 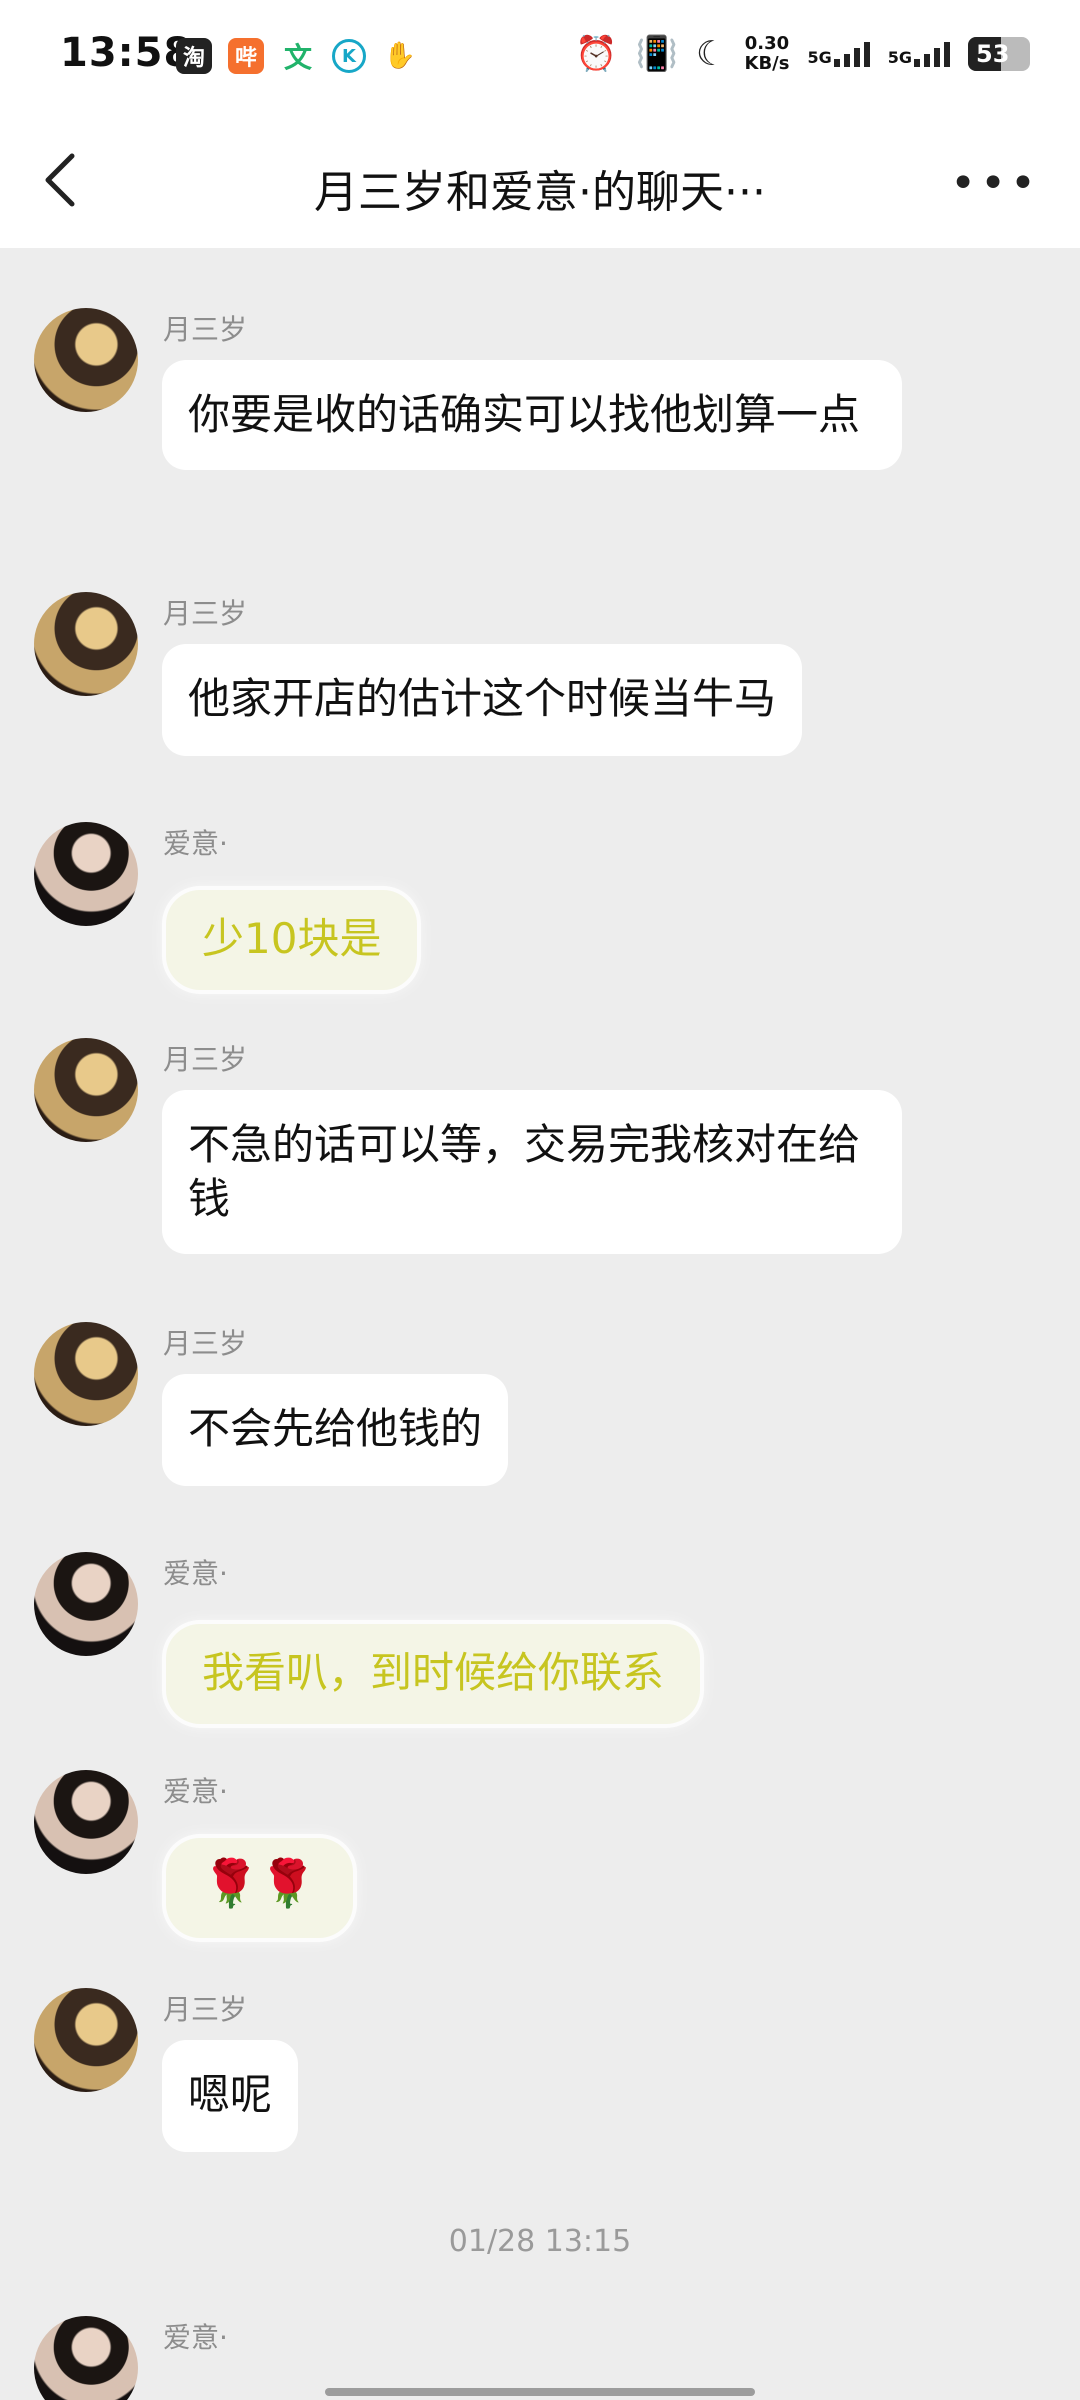 I want to click on status-bar: 13:58 淘 哔 文 K ✋ ⏰ 📳 ☾ 0.30 KB/s 5G 5G 53, so click(x=540, y=56).